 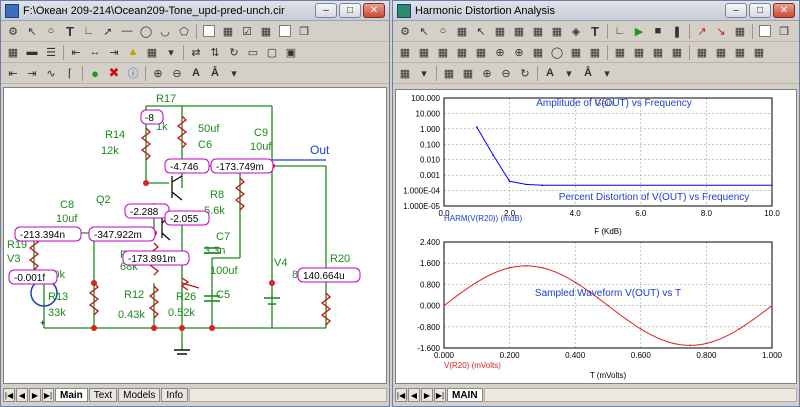 I want to click on play-icon: ▶, so click(x=639, y=31).